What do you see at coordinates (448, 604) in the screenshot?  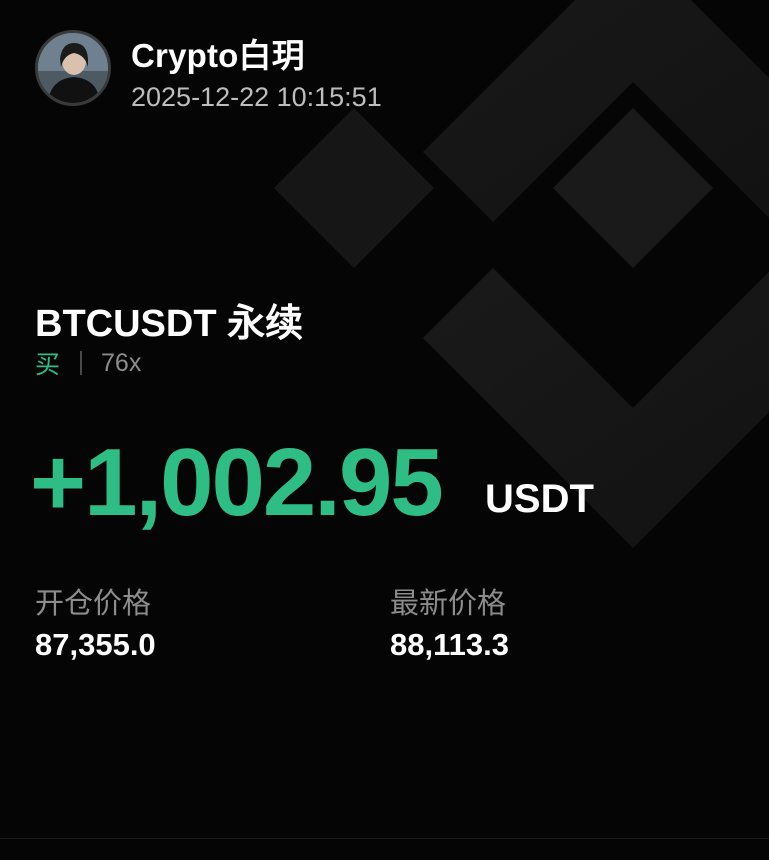 I see `latest-price-label: 最新价格` at bounding box center [448, 604].